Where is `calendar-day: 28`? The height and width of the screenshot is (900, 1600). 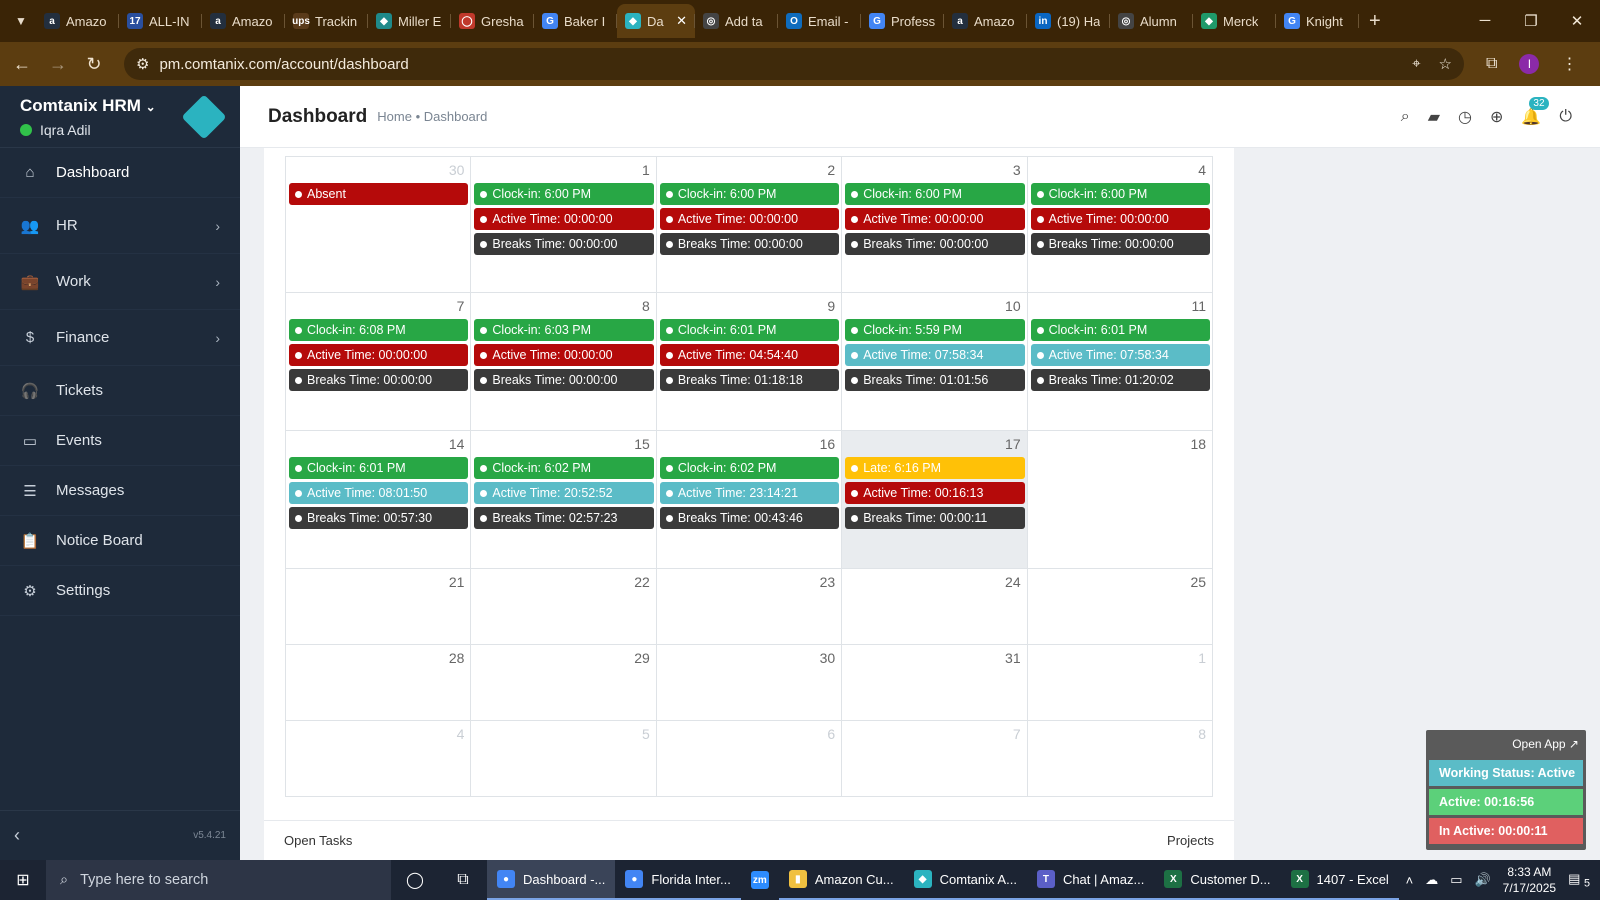 calendar-day: 28 is located at coordinates (379, 683).